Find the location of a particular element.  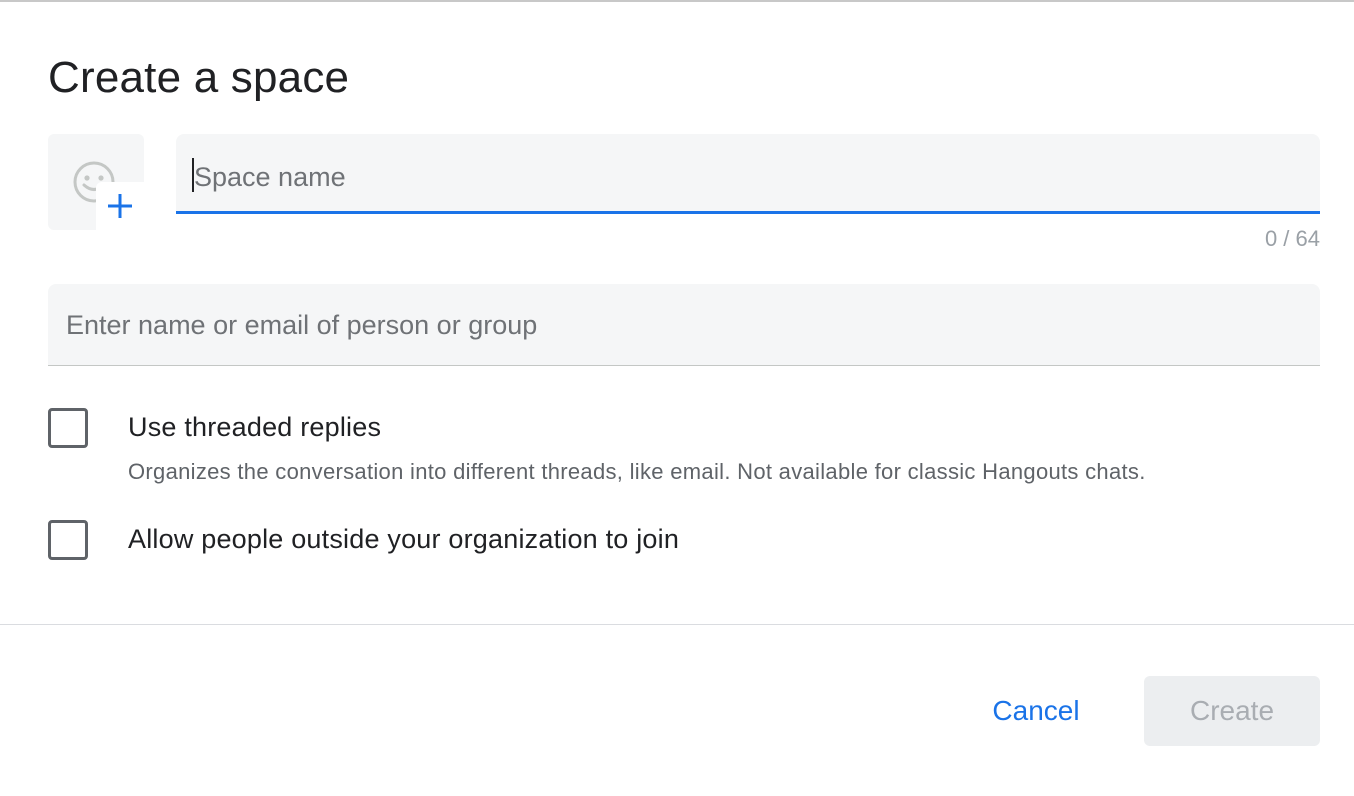

space-name-field is located at coordinates (748, 174).